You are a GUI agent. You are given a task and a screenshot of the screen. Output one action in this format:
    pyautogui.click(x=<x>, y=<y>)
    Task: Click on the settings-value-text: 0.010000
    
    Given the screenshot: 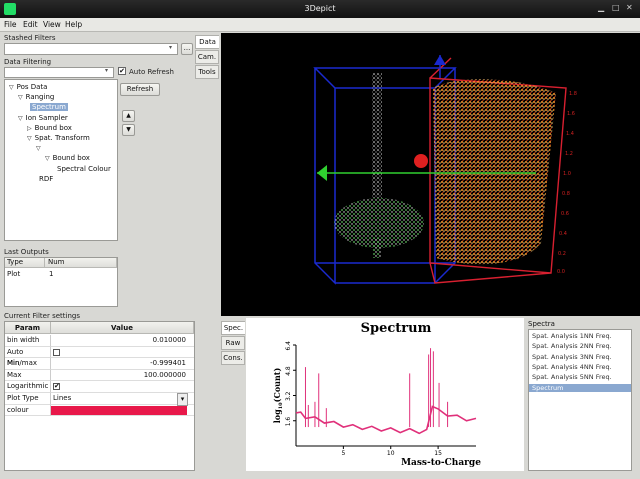 What is the action you would take?
    pyautogui.click(x=169, y=340)
    